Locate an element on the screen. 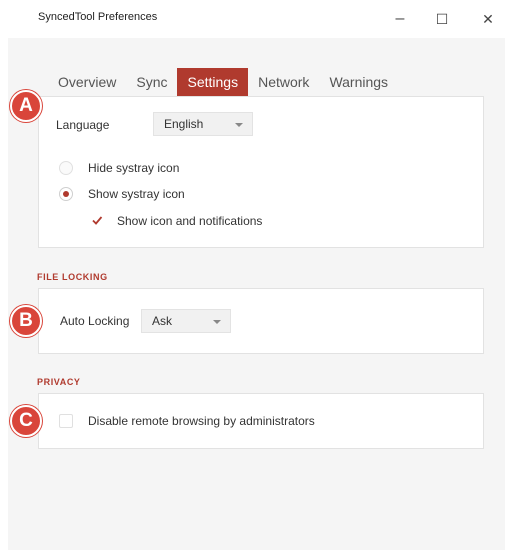 The image size is (505, 550). checkmark-icon is located at coordinates (97, 220).